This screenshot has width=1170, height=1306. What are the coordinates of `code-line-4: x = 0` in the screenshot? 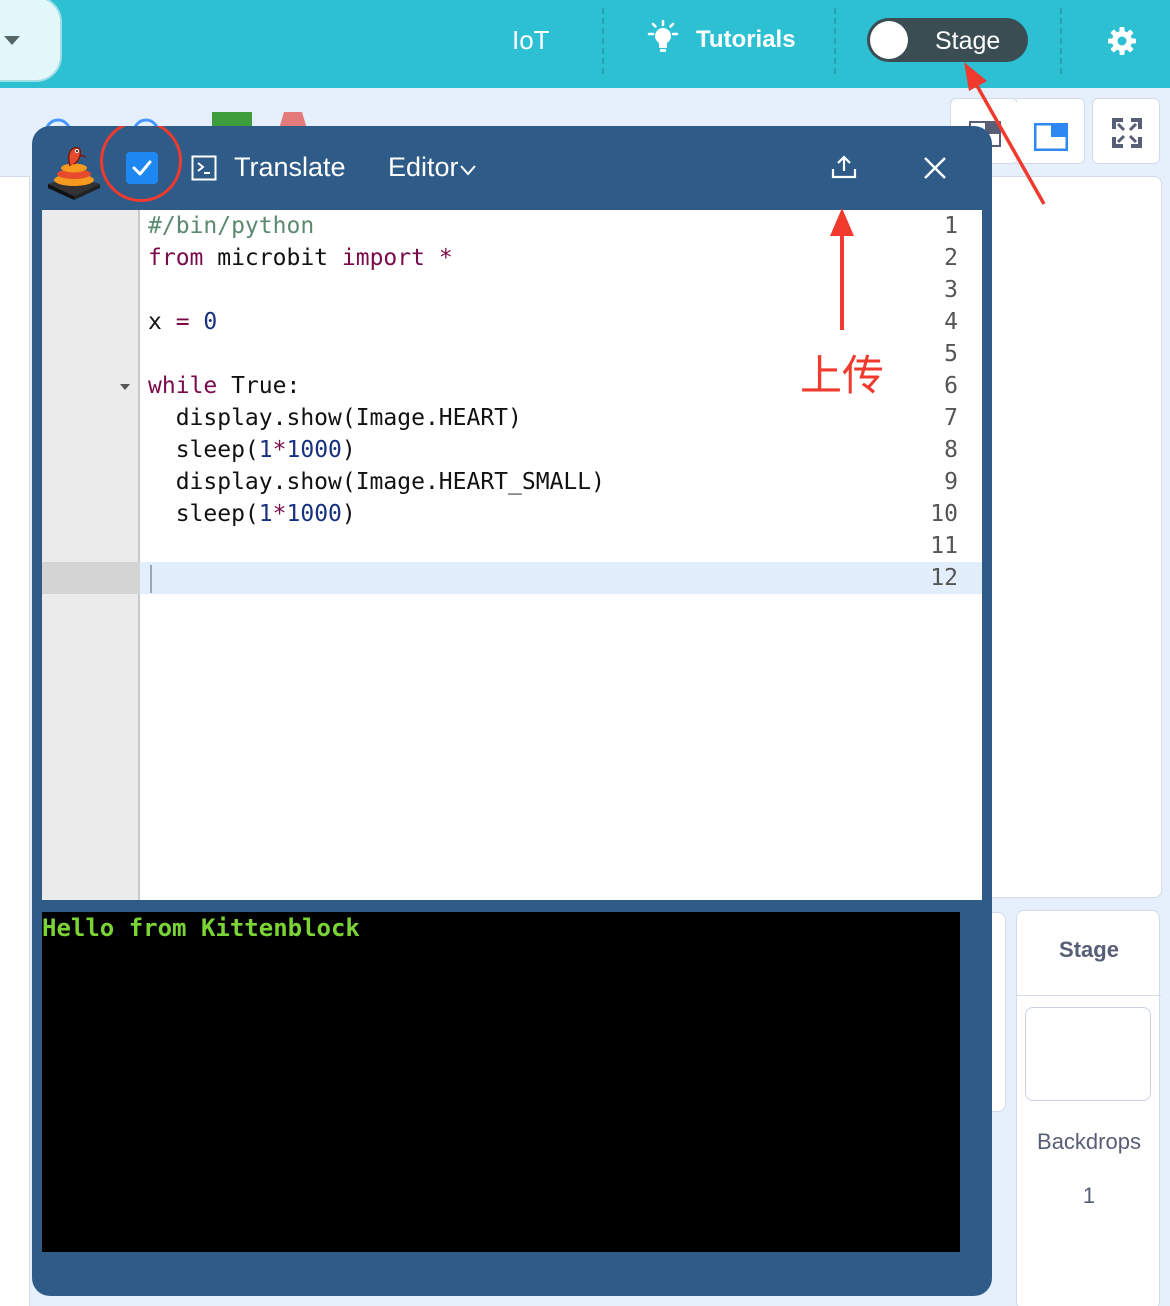 It's located at (182, 322).